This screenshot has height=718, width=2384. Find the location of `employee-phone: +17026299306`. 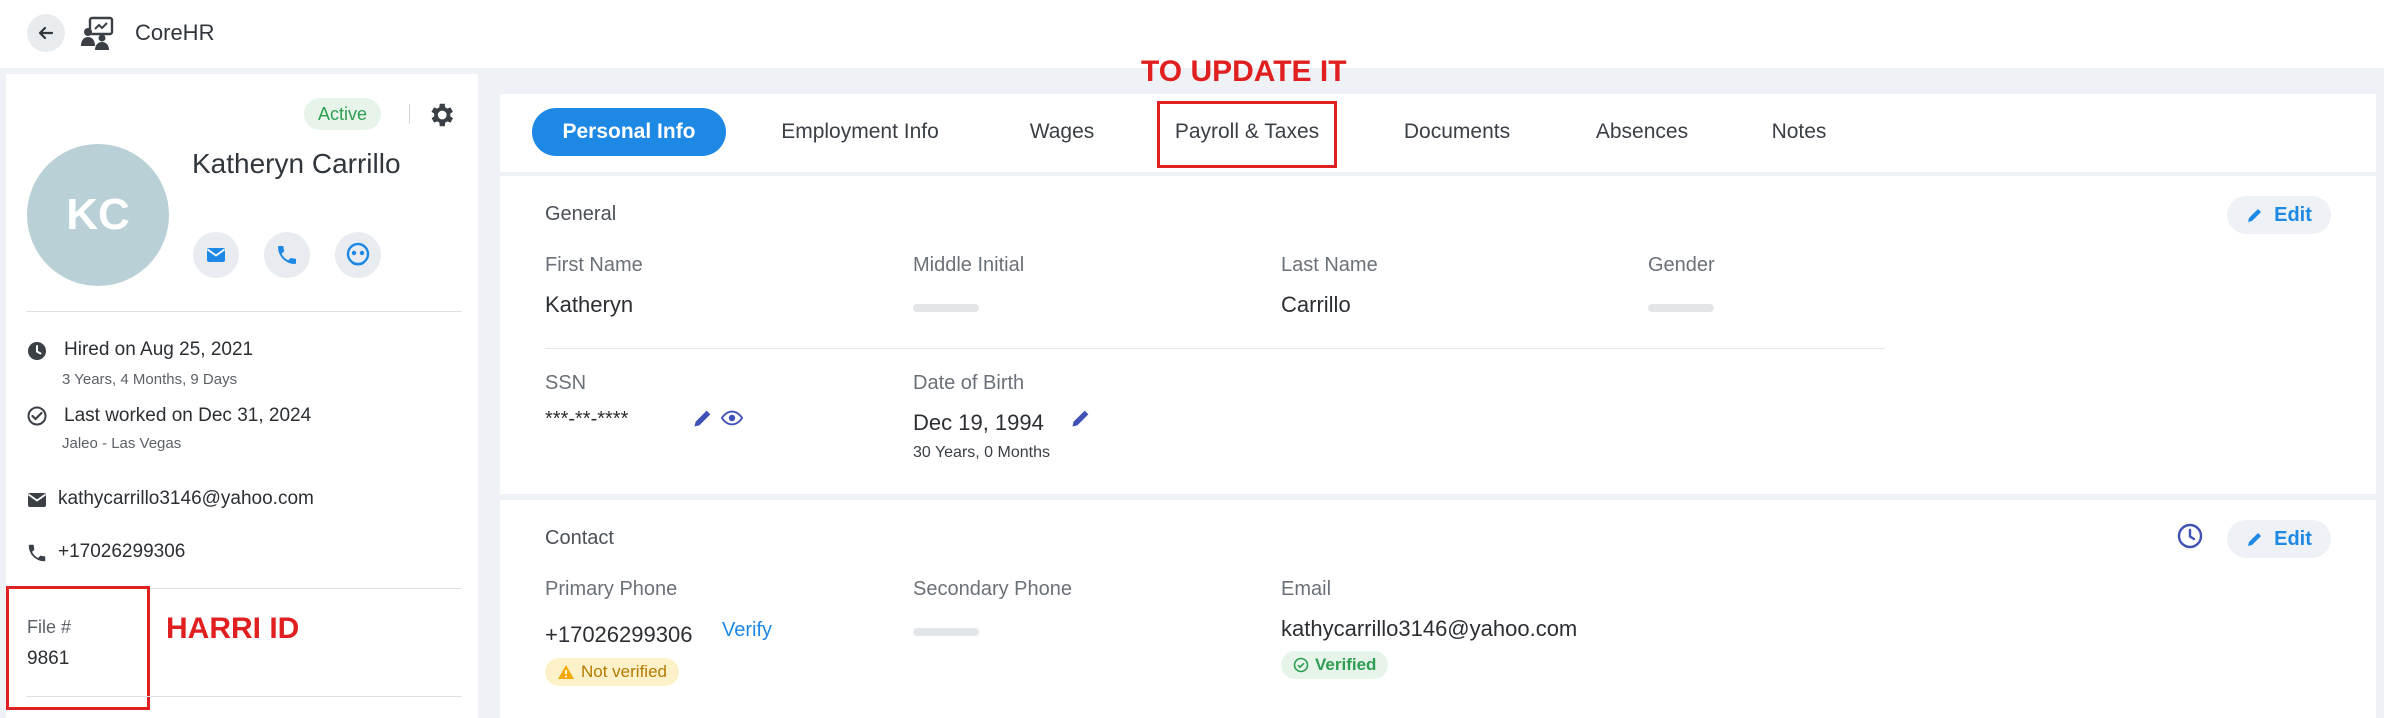

employee-phone: +17026299306 is located at coordinates (122, 551).